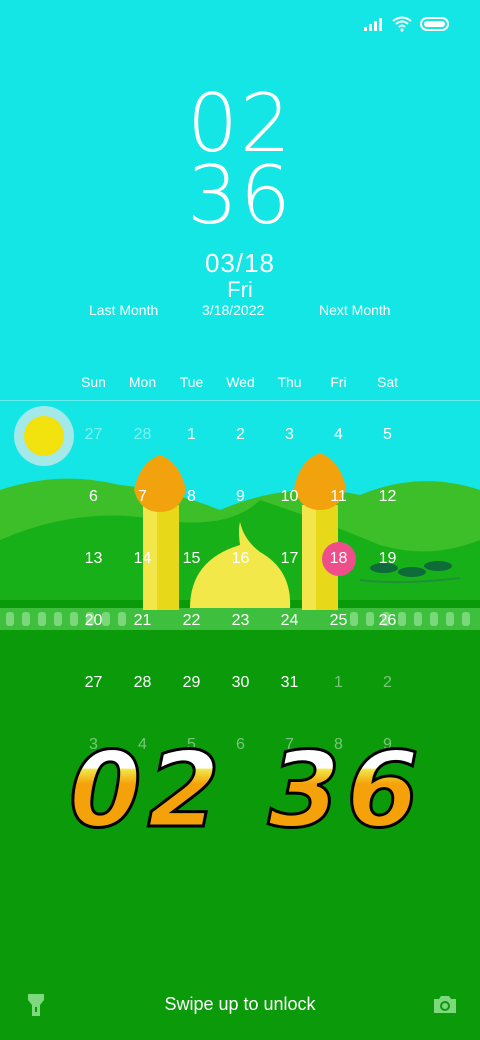 This screenshot has width=480, height=1040. What do you see at coordinates (373, 24) in the screenshot?
I see `signal-icon` at bounding box center [373, 24].